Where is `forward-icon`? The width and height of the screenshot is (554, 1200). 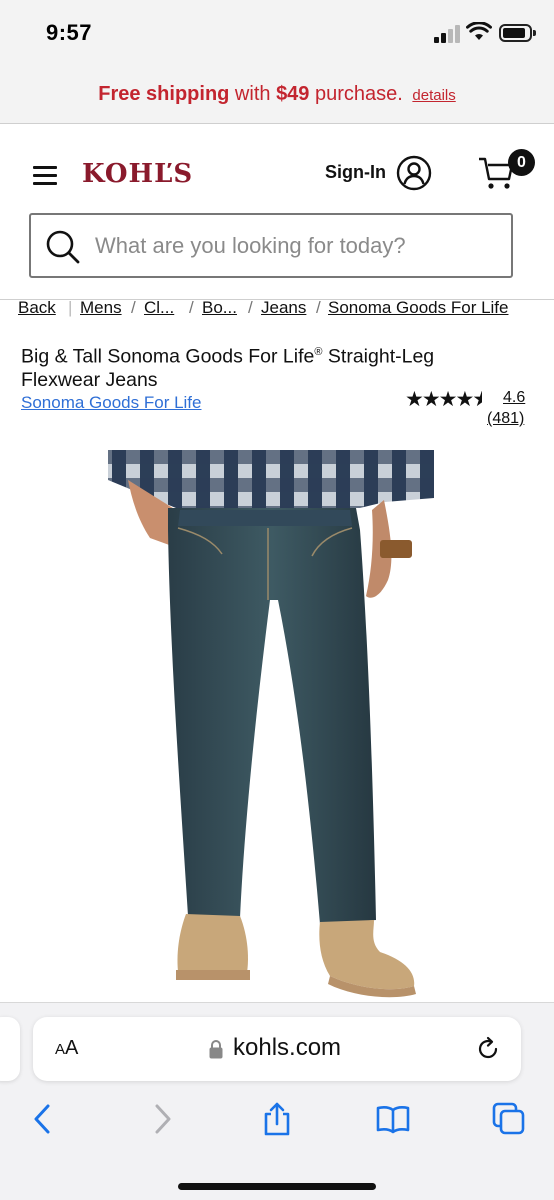 forward-icon is located at coordinates (162, 1119).